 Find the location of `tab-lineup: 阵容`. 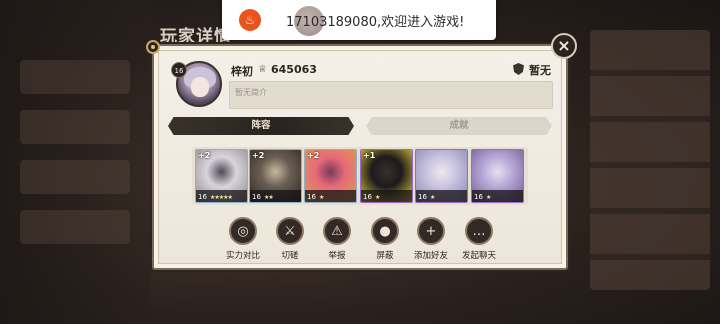

tab-lineup: 阵容 is located at coordinates (261, 126).